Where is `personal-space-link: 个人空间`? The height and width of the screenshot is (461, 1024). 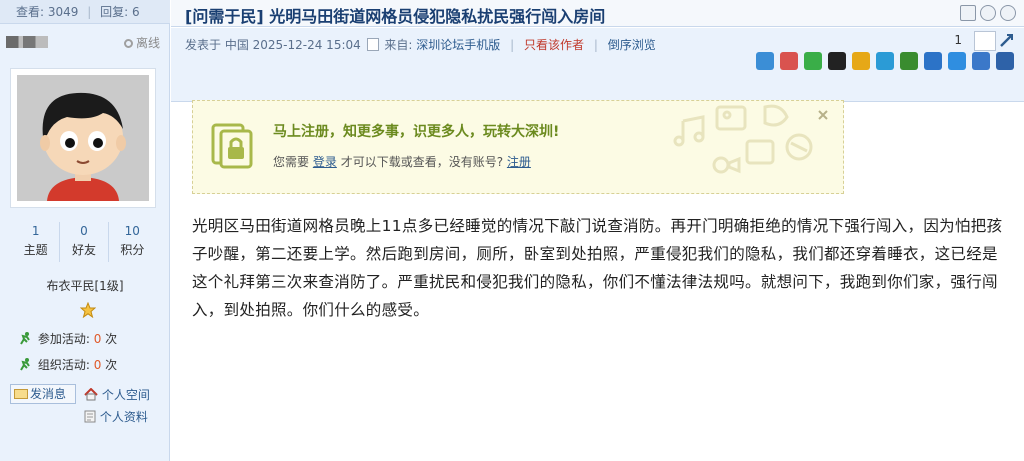 personal-space-link: 个人空间 is located at coordinates (117, 394).